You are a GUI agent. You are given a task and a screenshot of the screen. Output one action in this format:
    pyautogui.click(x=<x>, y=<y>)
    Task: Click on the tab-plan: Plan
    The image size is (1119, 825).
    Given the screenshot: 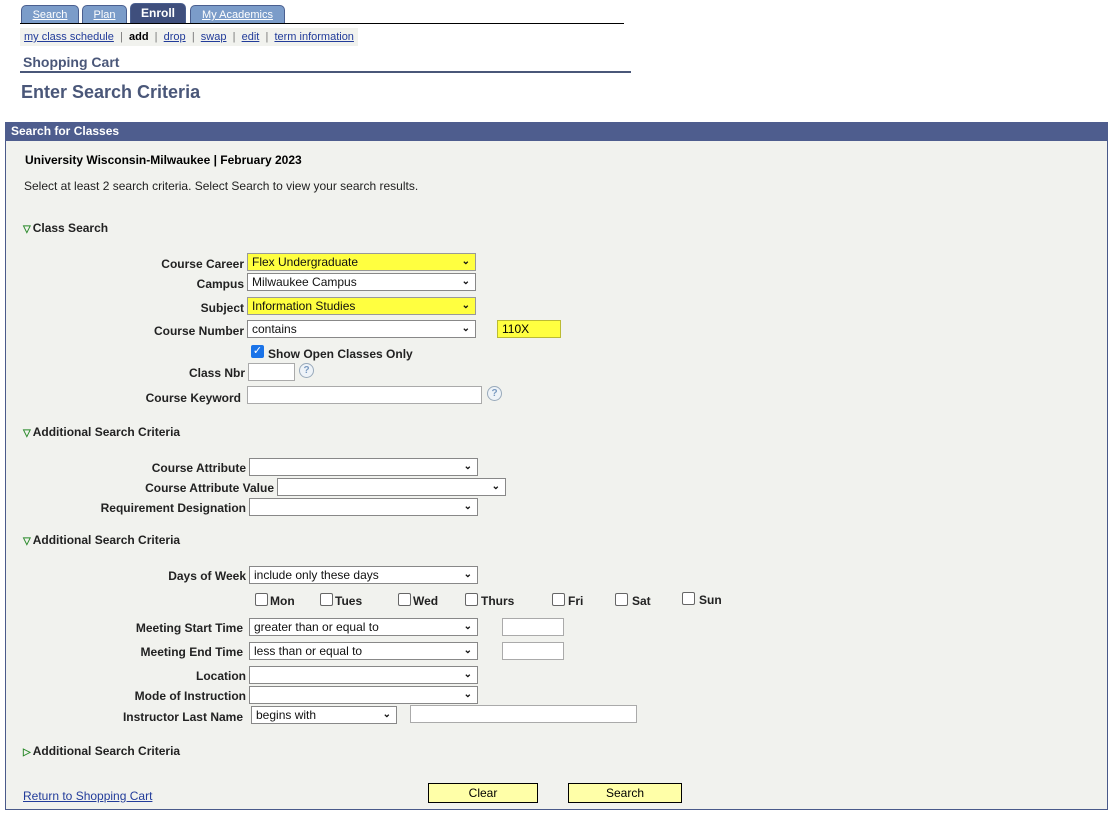 What is the action you would take?
    pyautogui.click(x=104, y=14)
    